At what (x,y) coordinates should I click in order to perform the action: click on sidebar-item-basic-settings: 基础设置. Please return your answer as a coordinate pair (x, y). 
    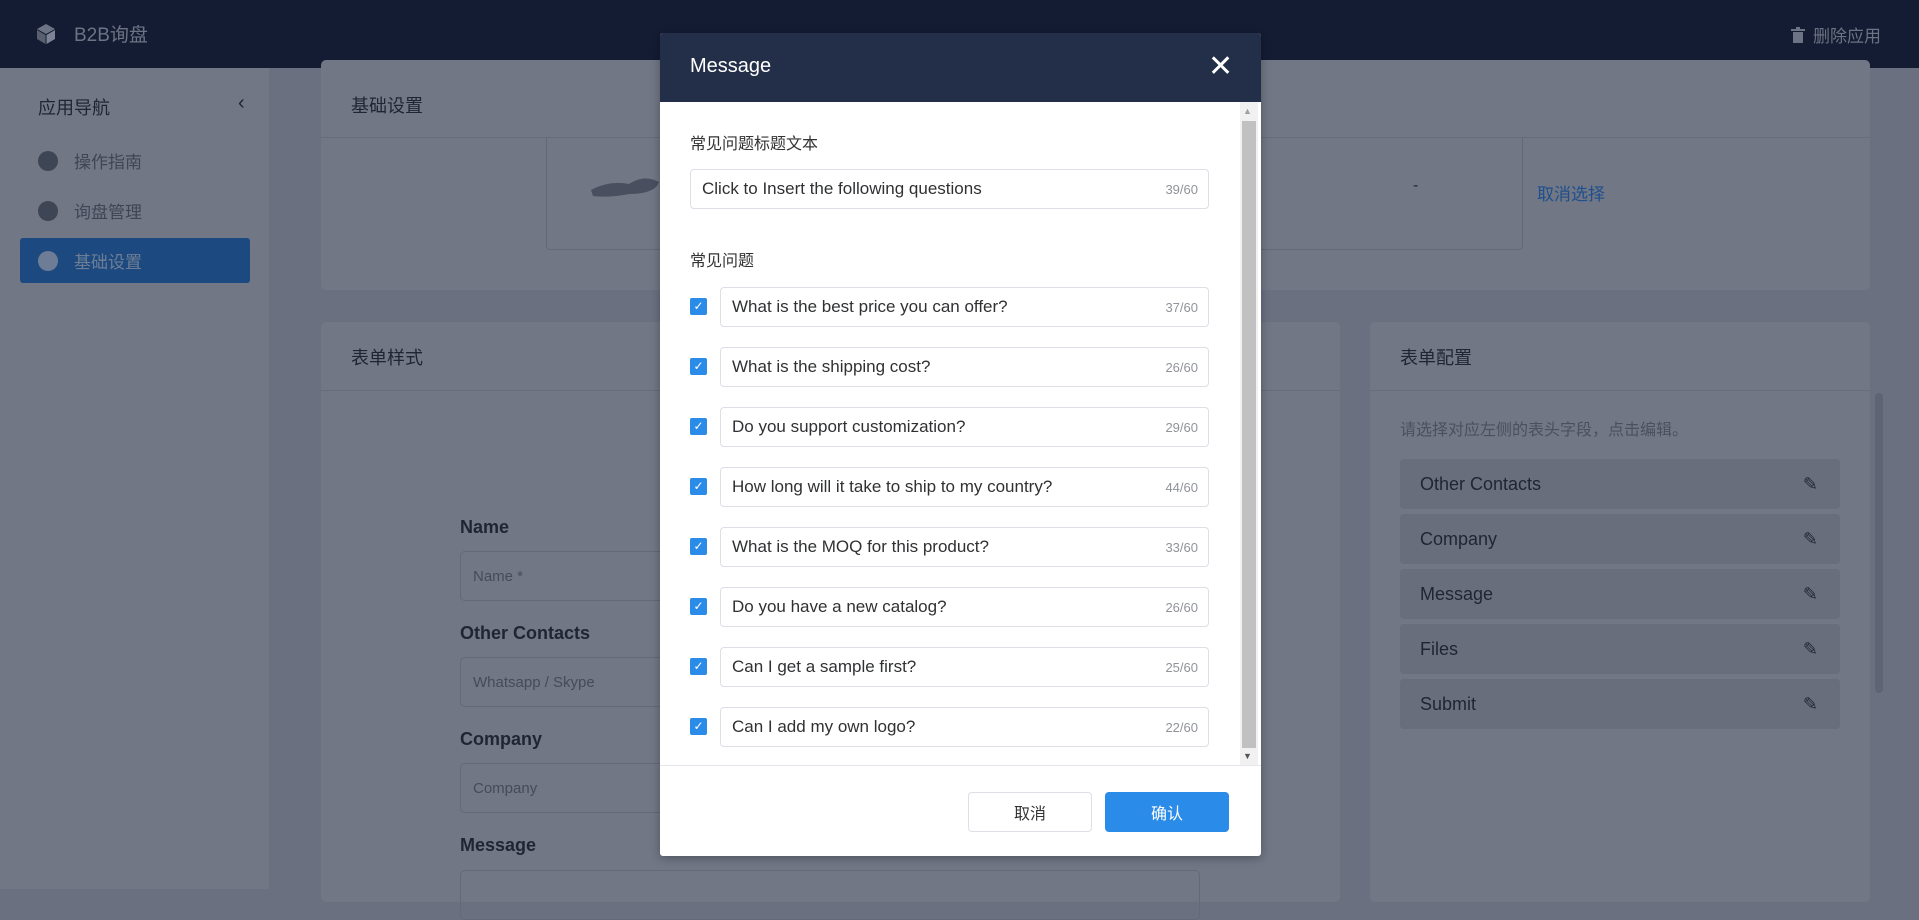
    Looking at the image, I should click on (135, 260).